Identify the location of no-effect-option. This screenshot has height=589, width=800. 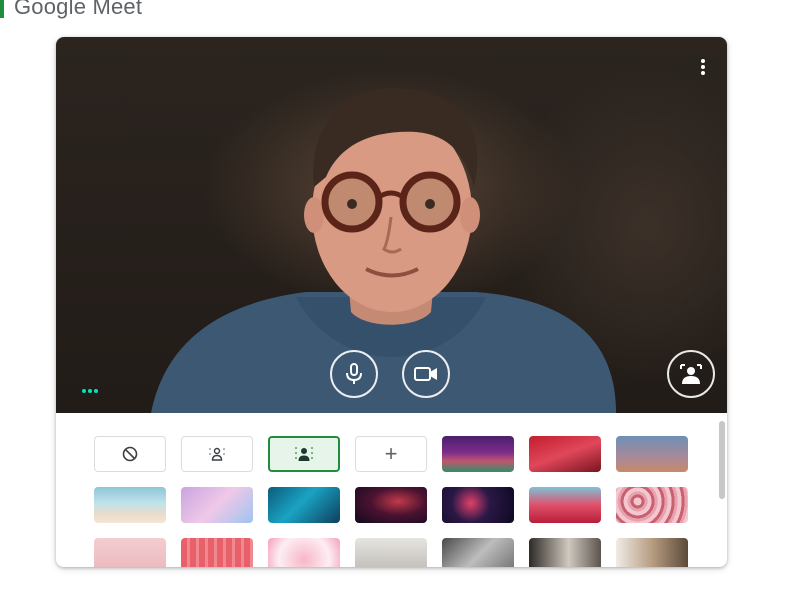
(130, 454).